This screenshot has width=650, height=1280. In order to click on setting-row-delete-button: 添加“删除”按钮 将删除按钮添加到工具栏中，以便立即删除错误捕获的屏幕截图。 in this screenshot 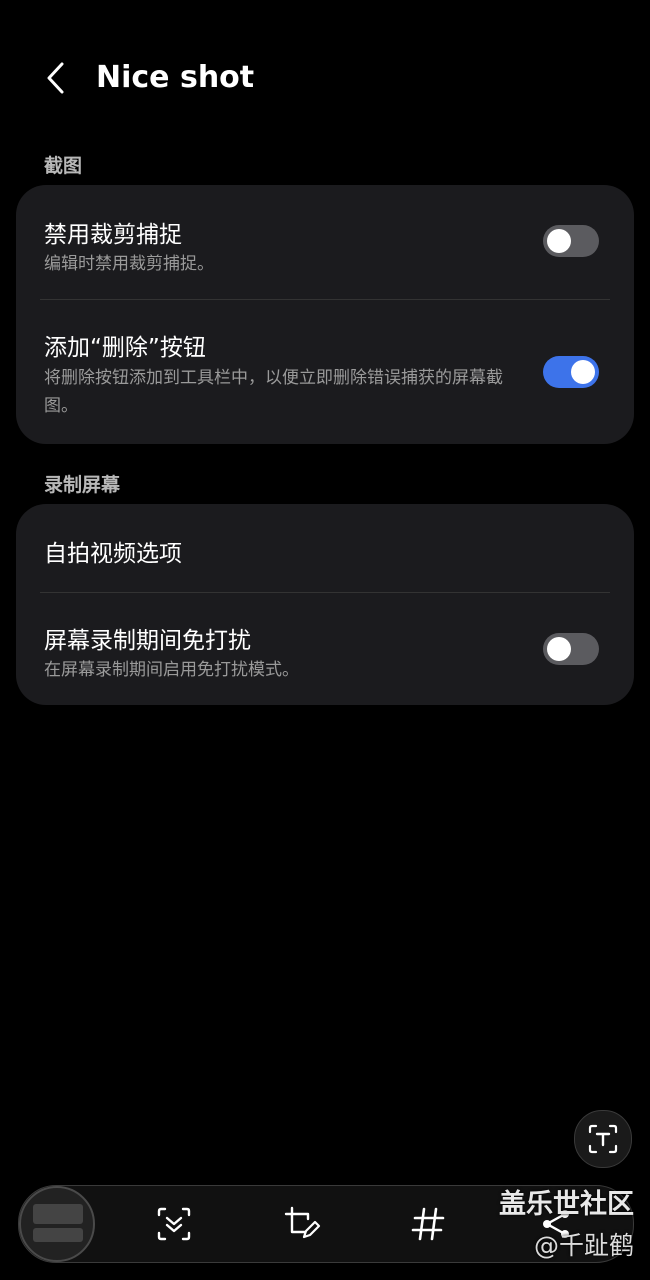, I will do `click(325, 372)`.